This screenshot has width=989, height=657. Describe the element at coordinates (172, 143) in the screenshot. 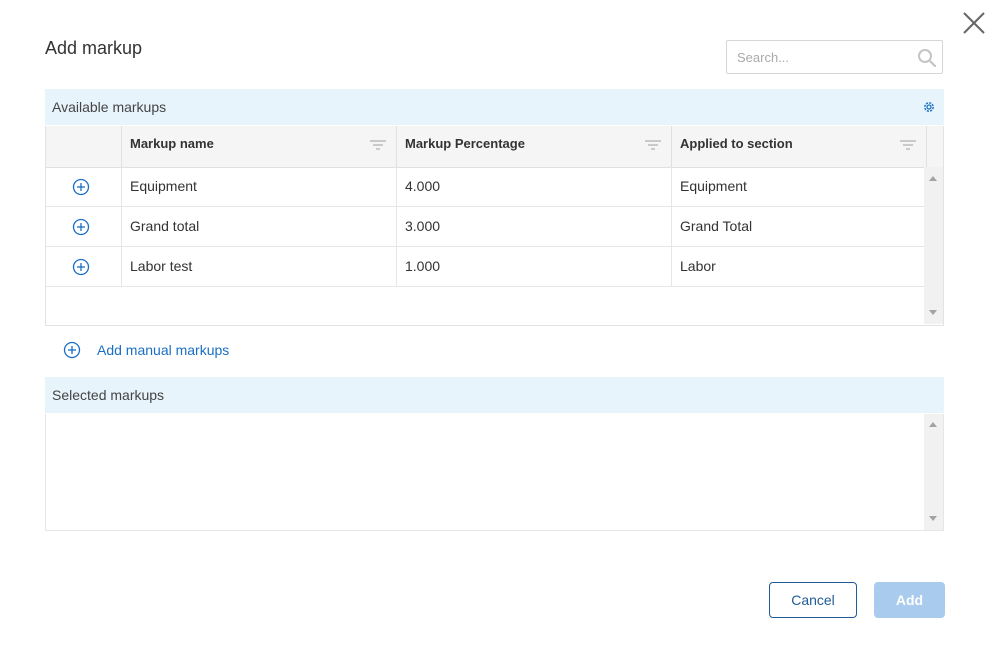

I see `column-header-label: Markup name` at that location.